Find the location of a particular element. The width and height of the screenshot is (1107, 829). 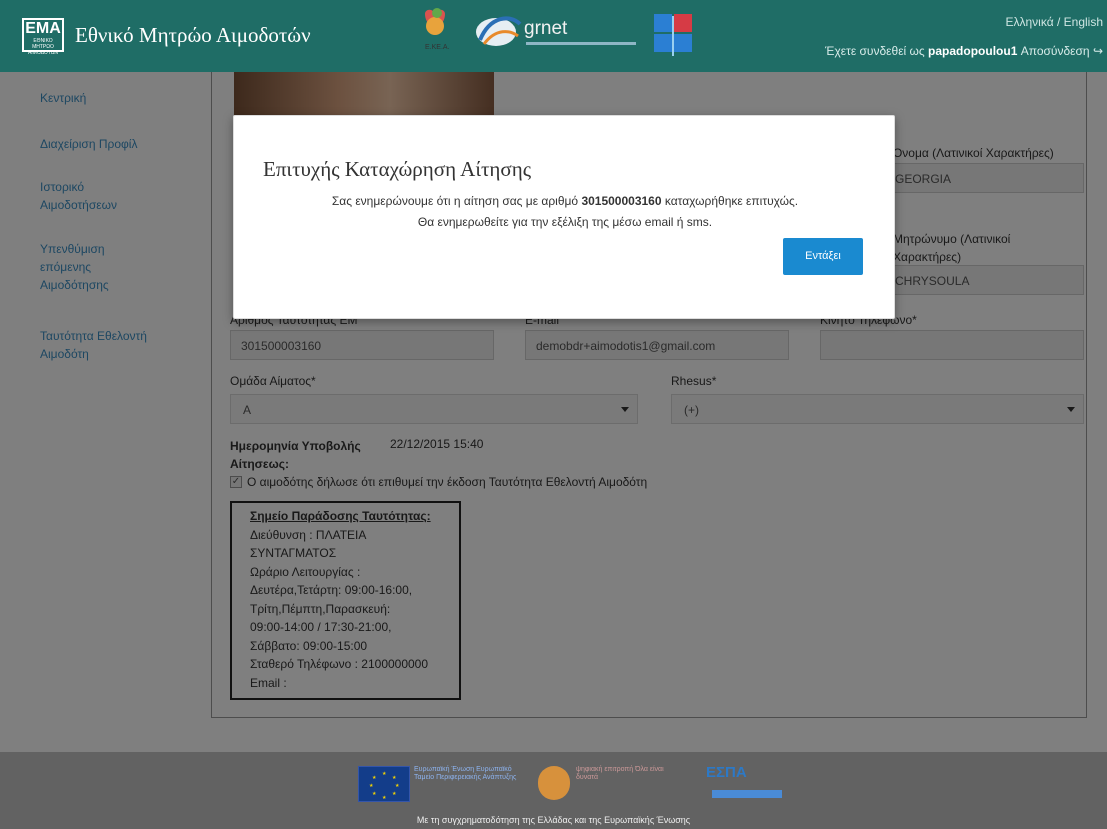

digital-convergence-icon is located at coordinates (554, 783).